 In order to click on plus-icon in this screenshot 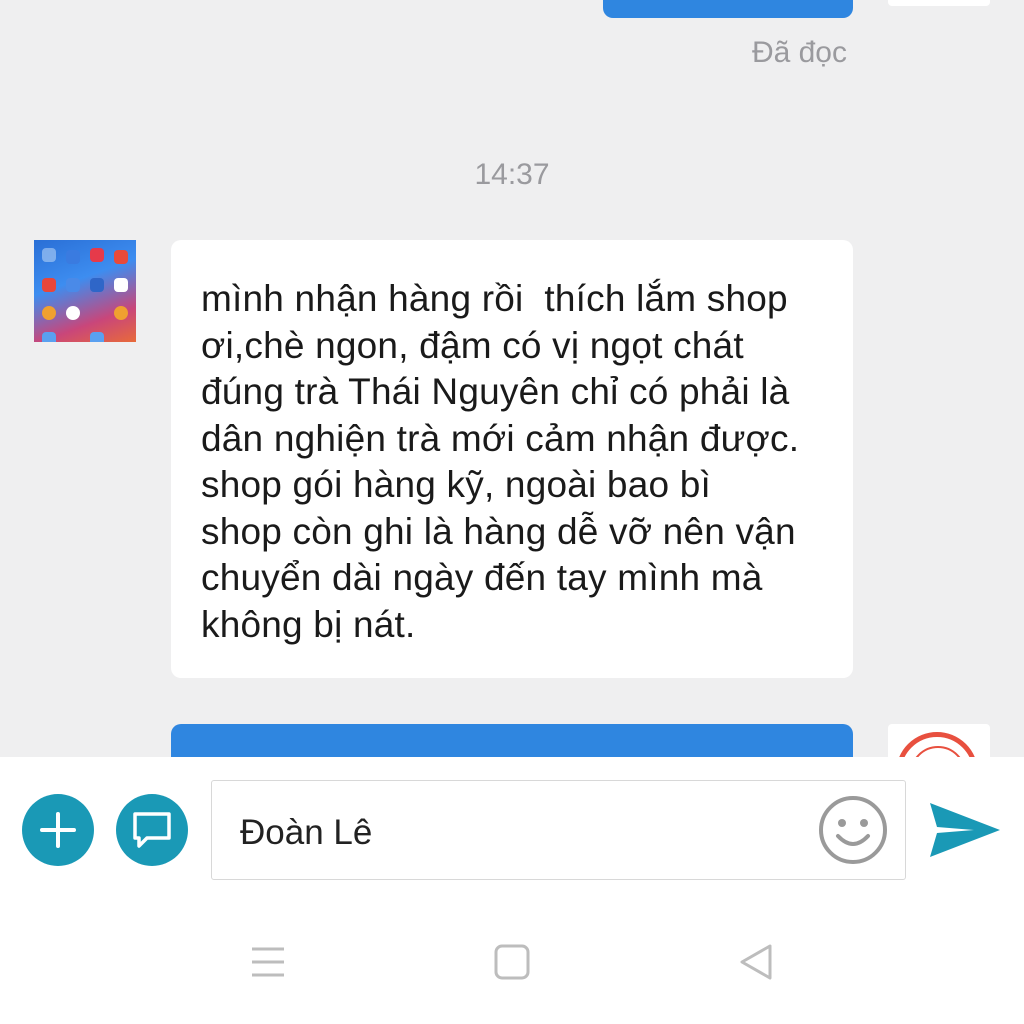, I will do `click(58, 830)`.